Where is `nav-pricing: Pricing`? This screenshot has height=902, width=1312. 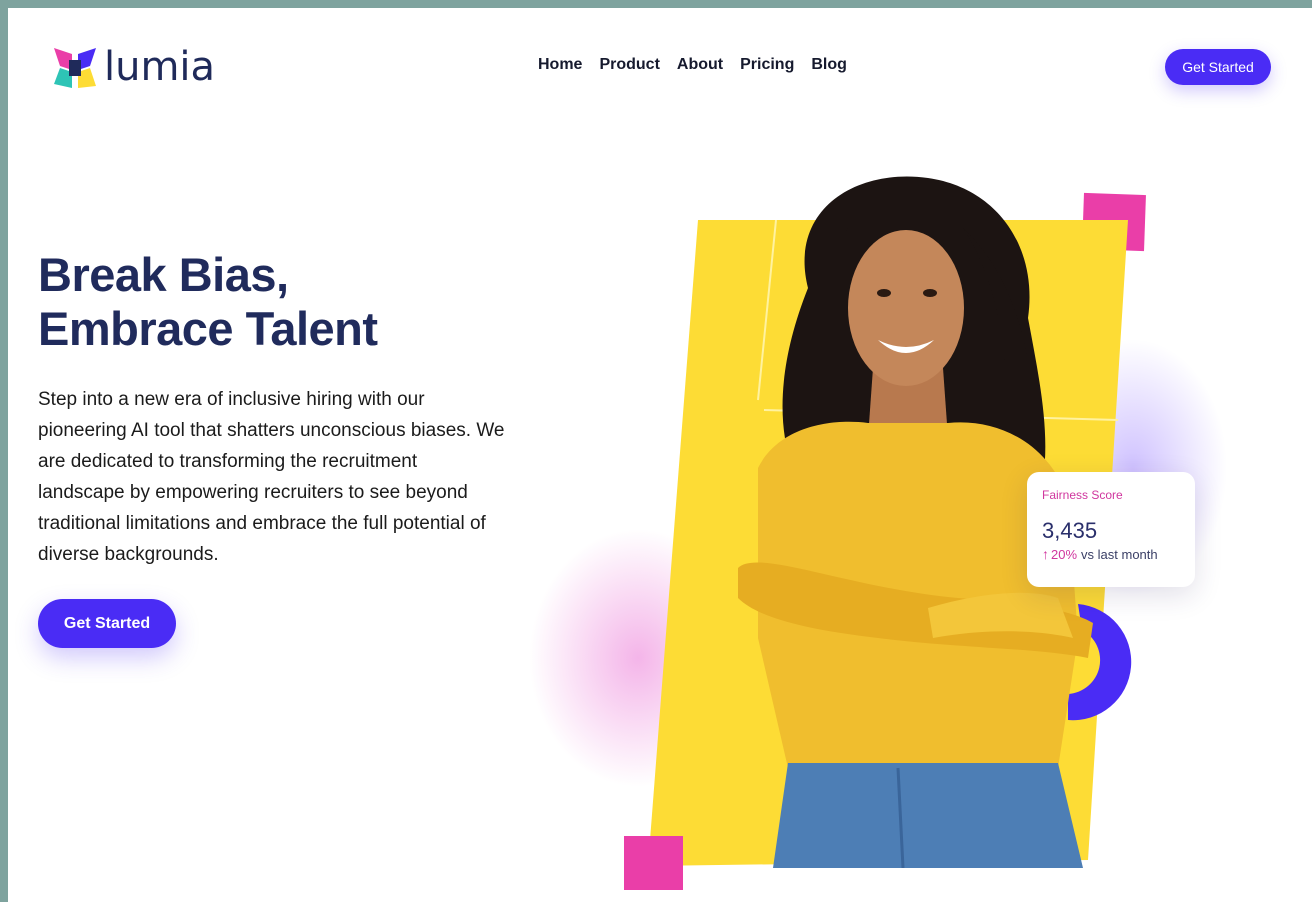
nav-pricing: Pricing is located at coordinates (767, 65).